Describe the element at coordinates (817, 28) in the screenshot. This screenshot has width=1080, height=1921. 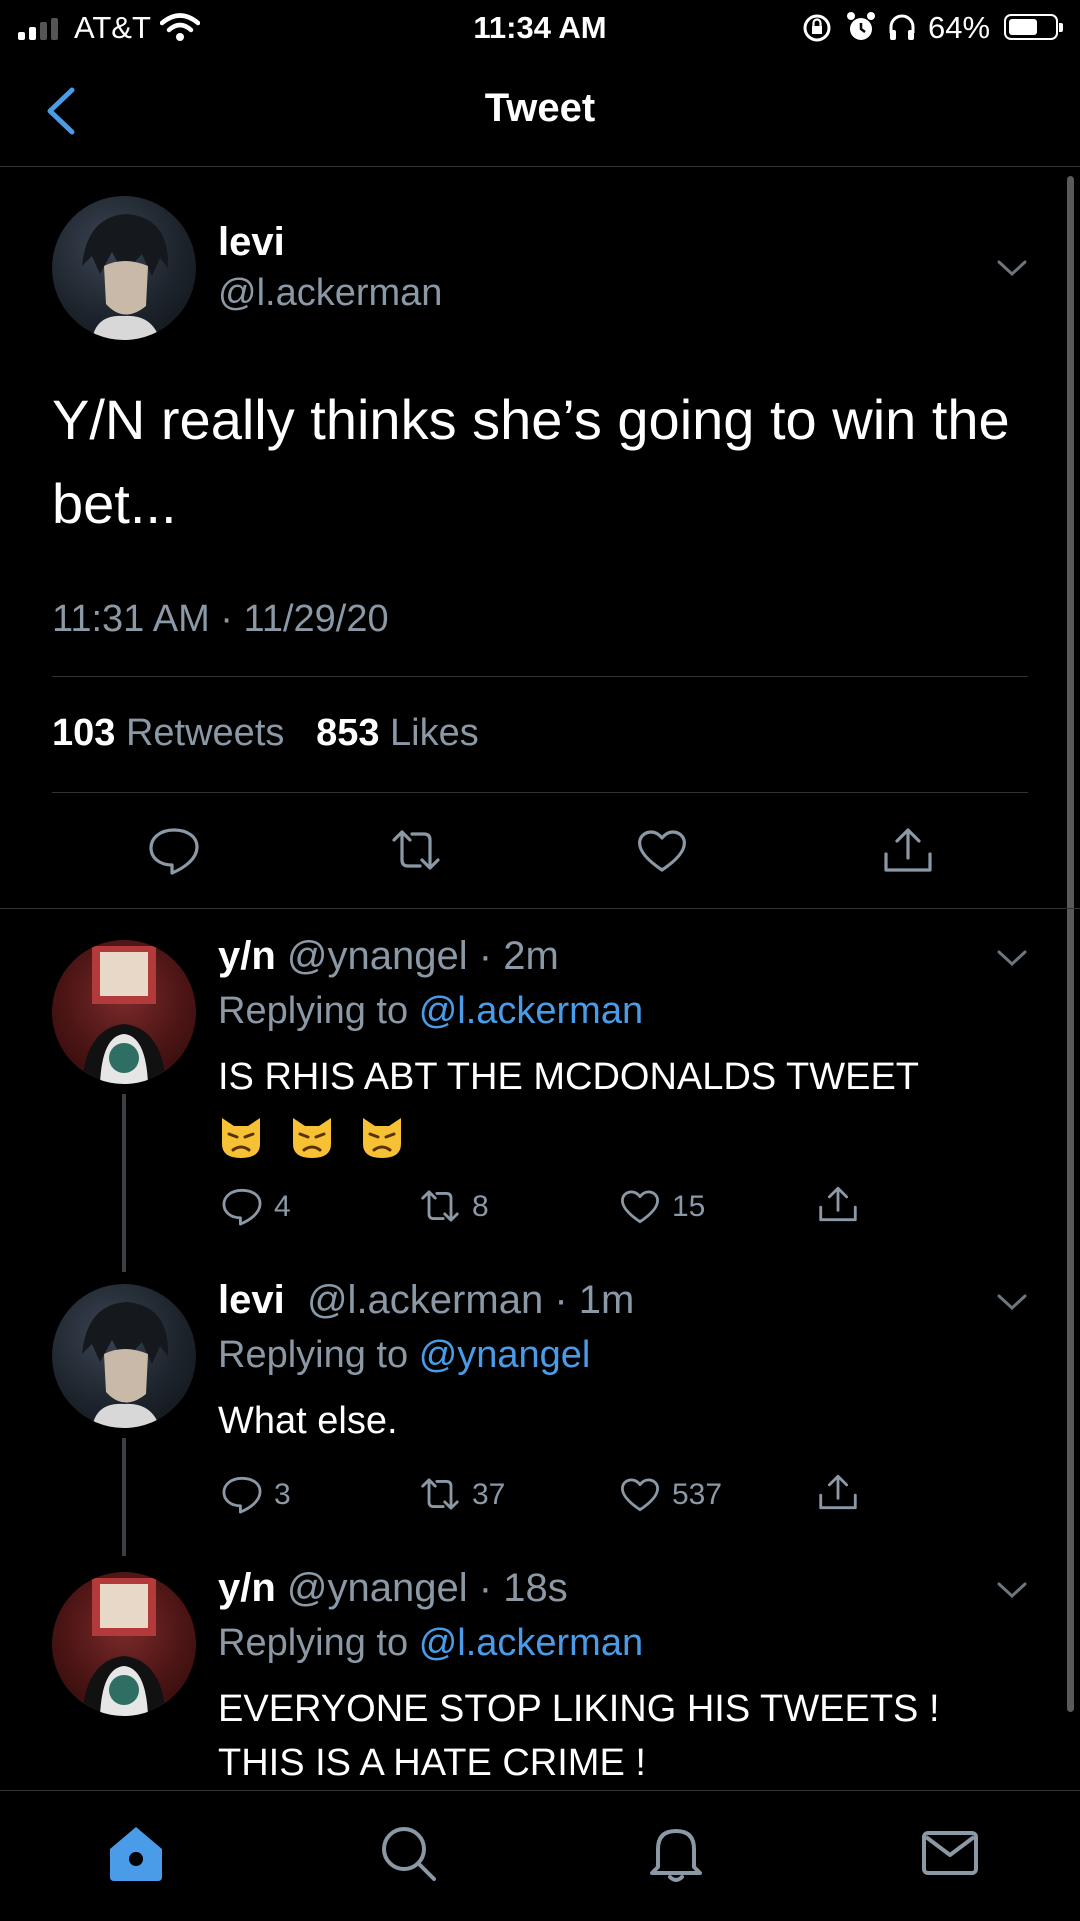
I see `rotation-lock-icon` at that location.